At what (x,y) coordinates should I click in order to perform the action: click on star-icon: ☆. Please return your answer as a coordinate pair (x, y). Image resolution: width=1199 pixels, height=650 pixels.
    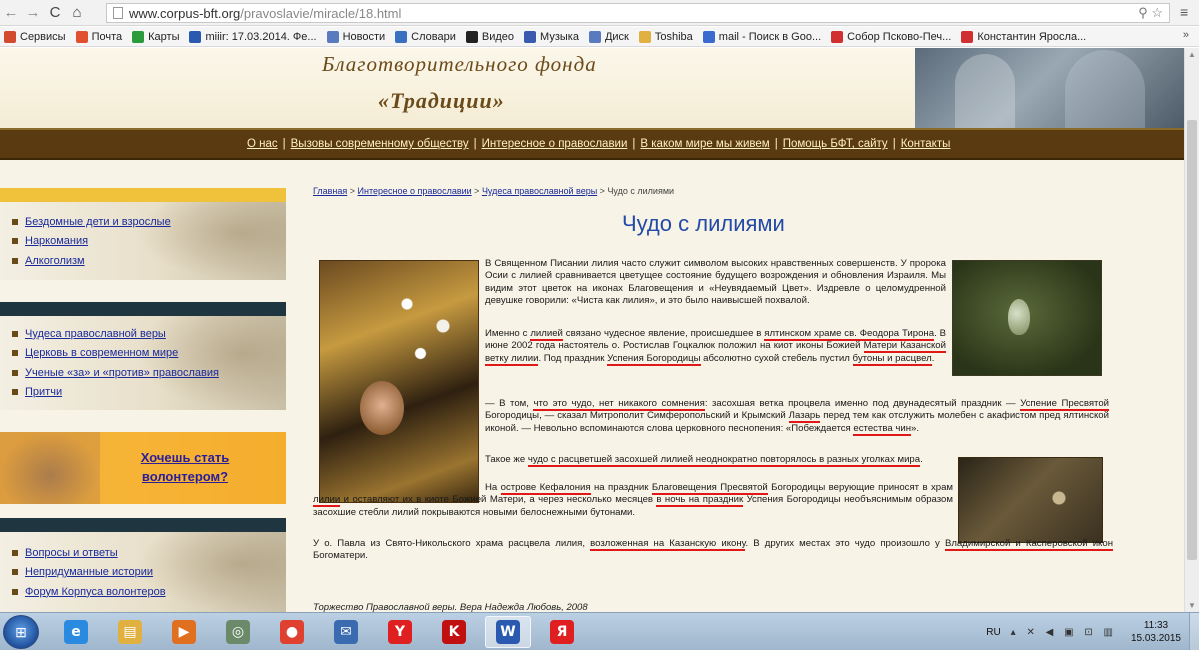
    Looking at the image, I should click on (1157, 12).